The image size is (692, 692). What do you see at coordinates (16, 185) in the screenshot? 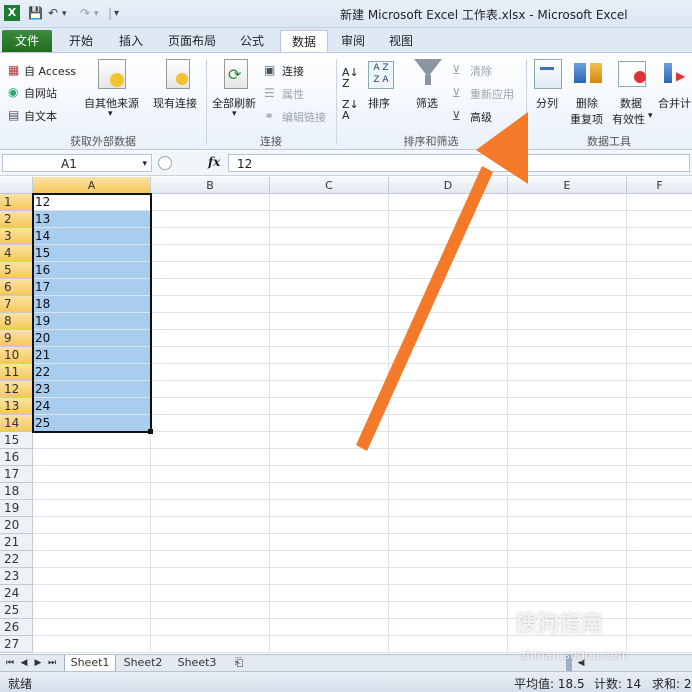
I see `select-all-corner` at bounding box center [16, 185].